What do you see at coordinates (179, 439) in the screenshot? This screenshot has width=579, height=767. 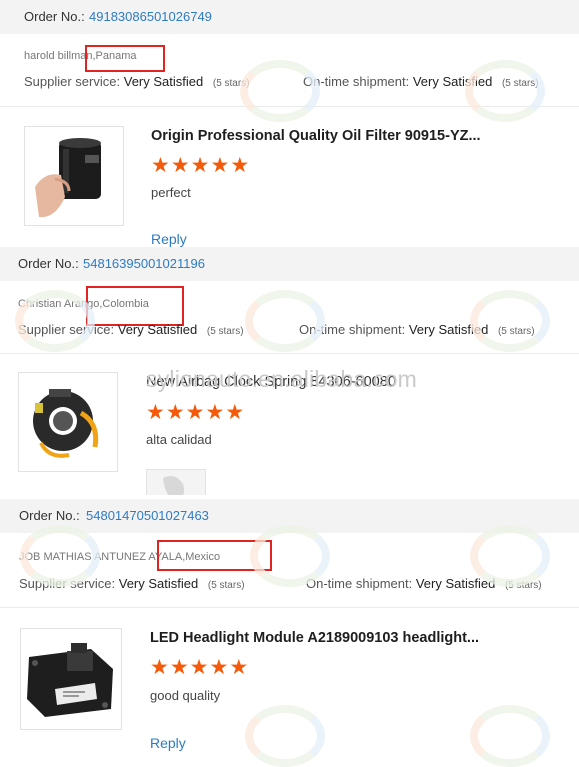 I see `review-comment: alta calidad` at bounding box center [179, 439].